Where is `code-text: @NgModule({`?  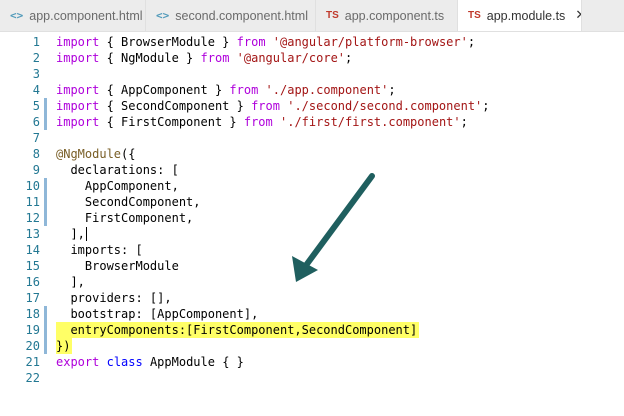 code-text: @NgModule({ is located at coordinates (96, 154).